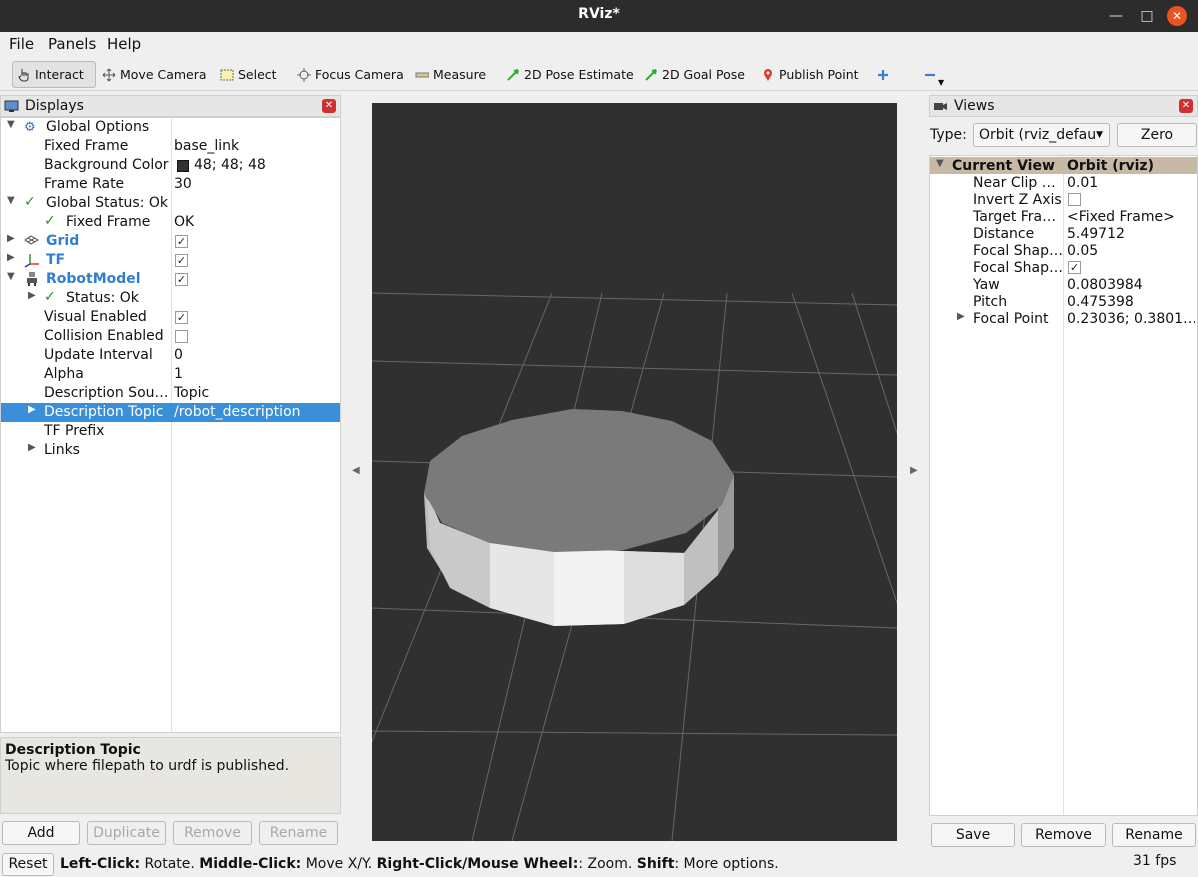 This screenshot has height=877, width=1198. Describe the element at coordinates (212, 833) in the screenshot. I see `remove-display-button: Remove` at that location.